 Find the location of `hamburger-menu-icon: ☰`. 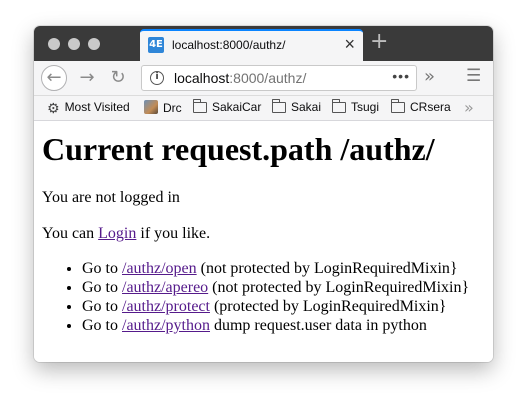

hamburger-menu-icon: ☰ is located at coordinates (473, 76).